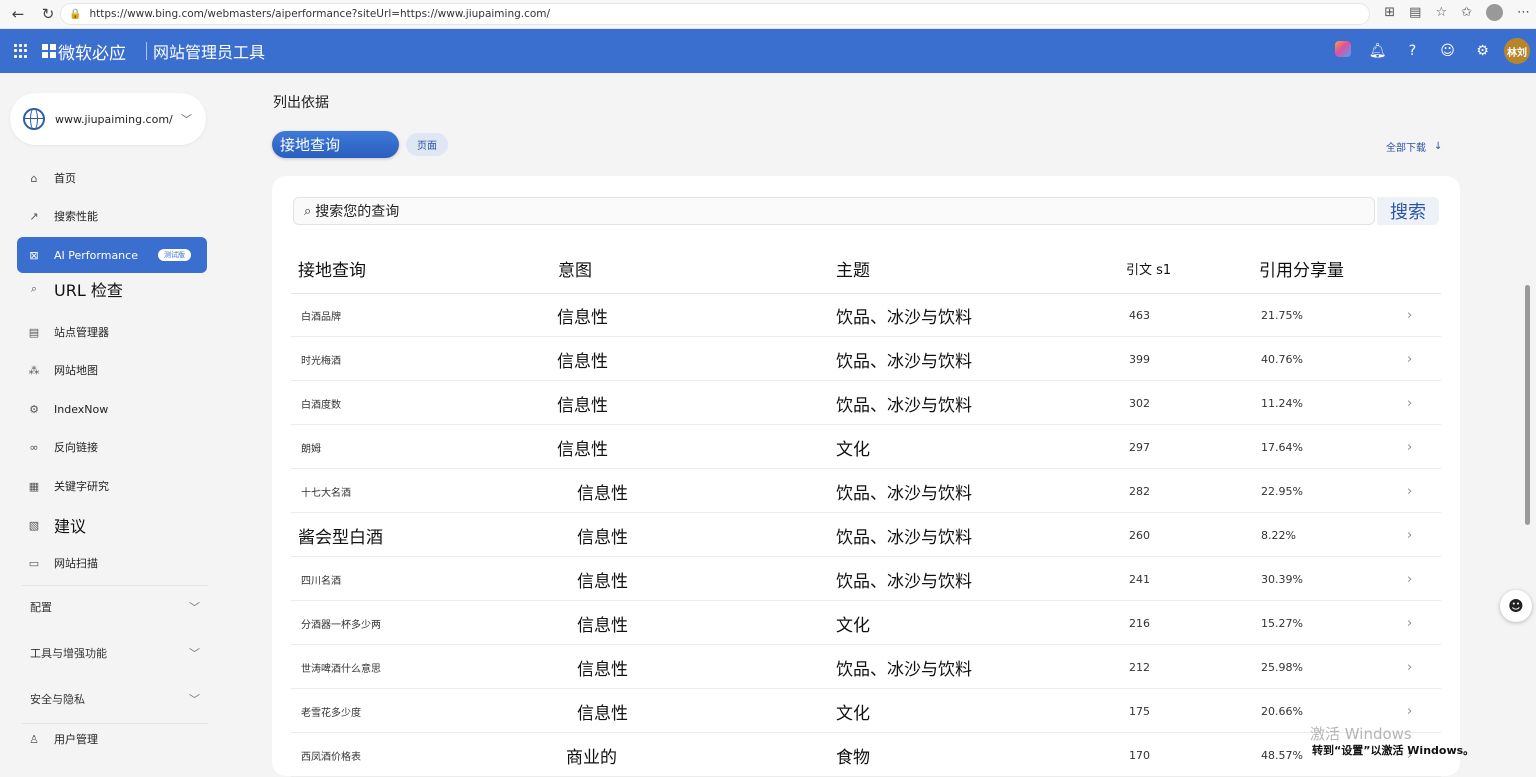 The image size is (1536, 777). What do you see at coordinates (1482, 51) in the screenshot?
I see `settings-gear-icon: ⚙` at bounding box center [1482, 51].